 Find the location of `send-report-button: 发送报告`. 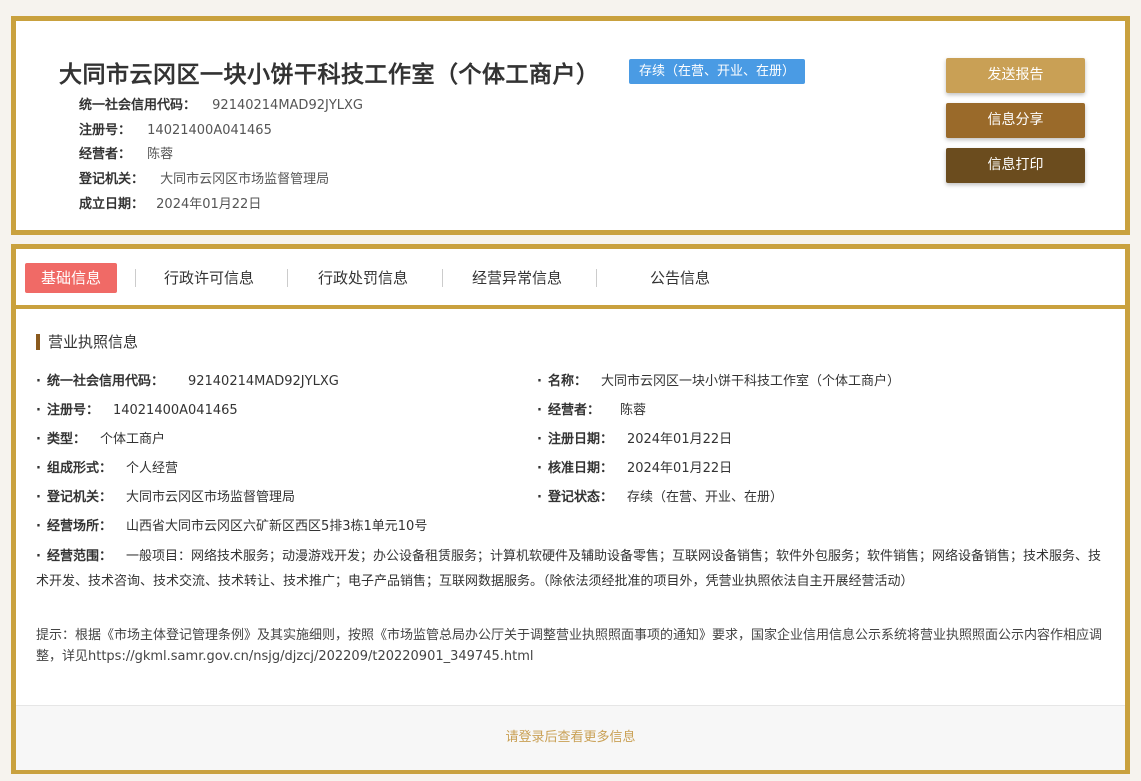

send-report-button: 发送报告 is located at coordinates (1015, 75).